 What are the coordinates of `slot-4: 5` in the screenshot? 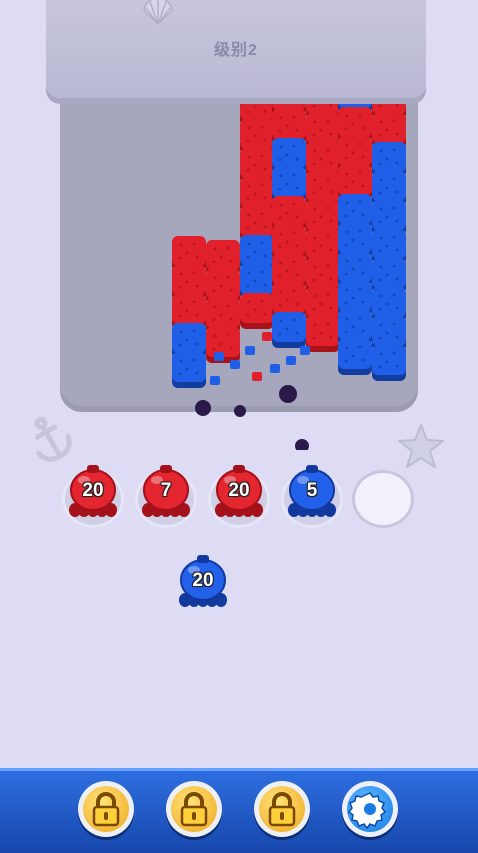 It's located at (312, 496).